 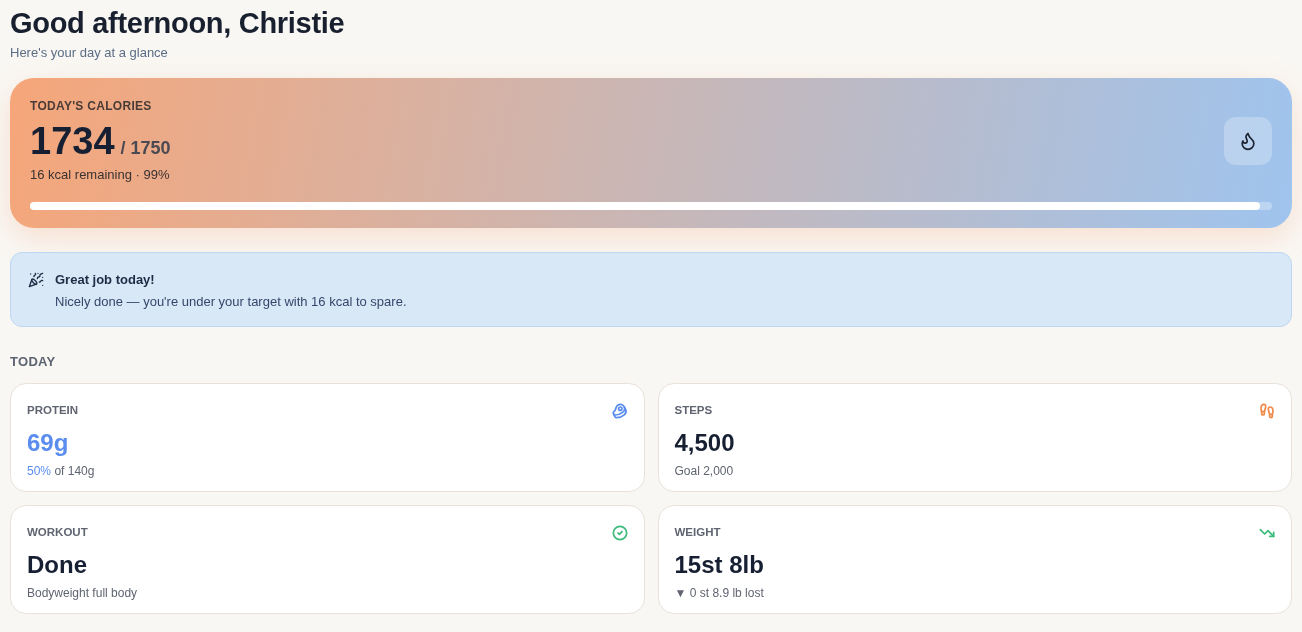 What do you see at coordinates (57, 565) in the screenshot?
I see `stat-value: Done` at bounding box center [57, 565].